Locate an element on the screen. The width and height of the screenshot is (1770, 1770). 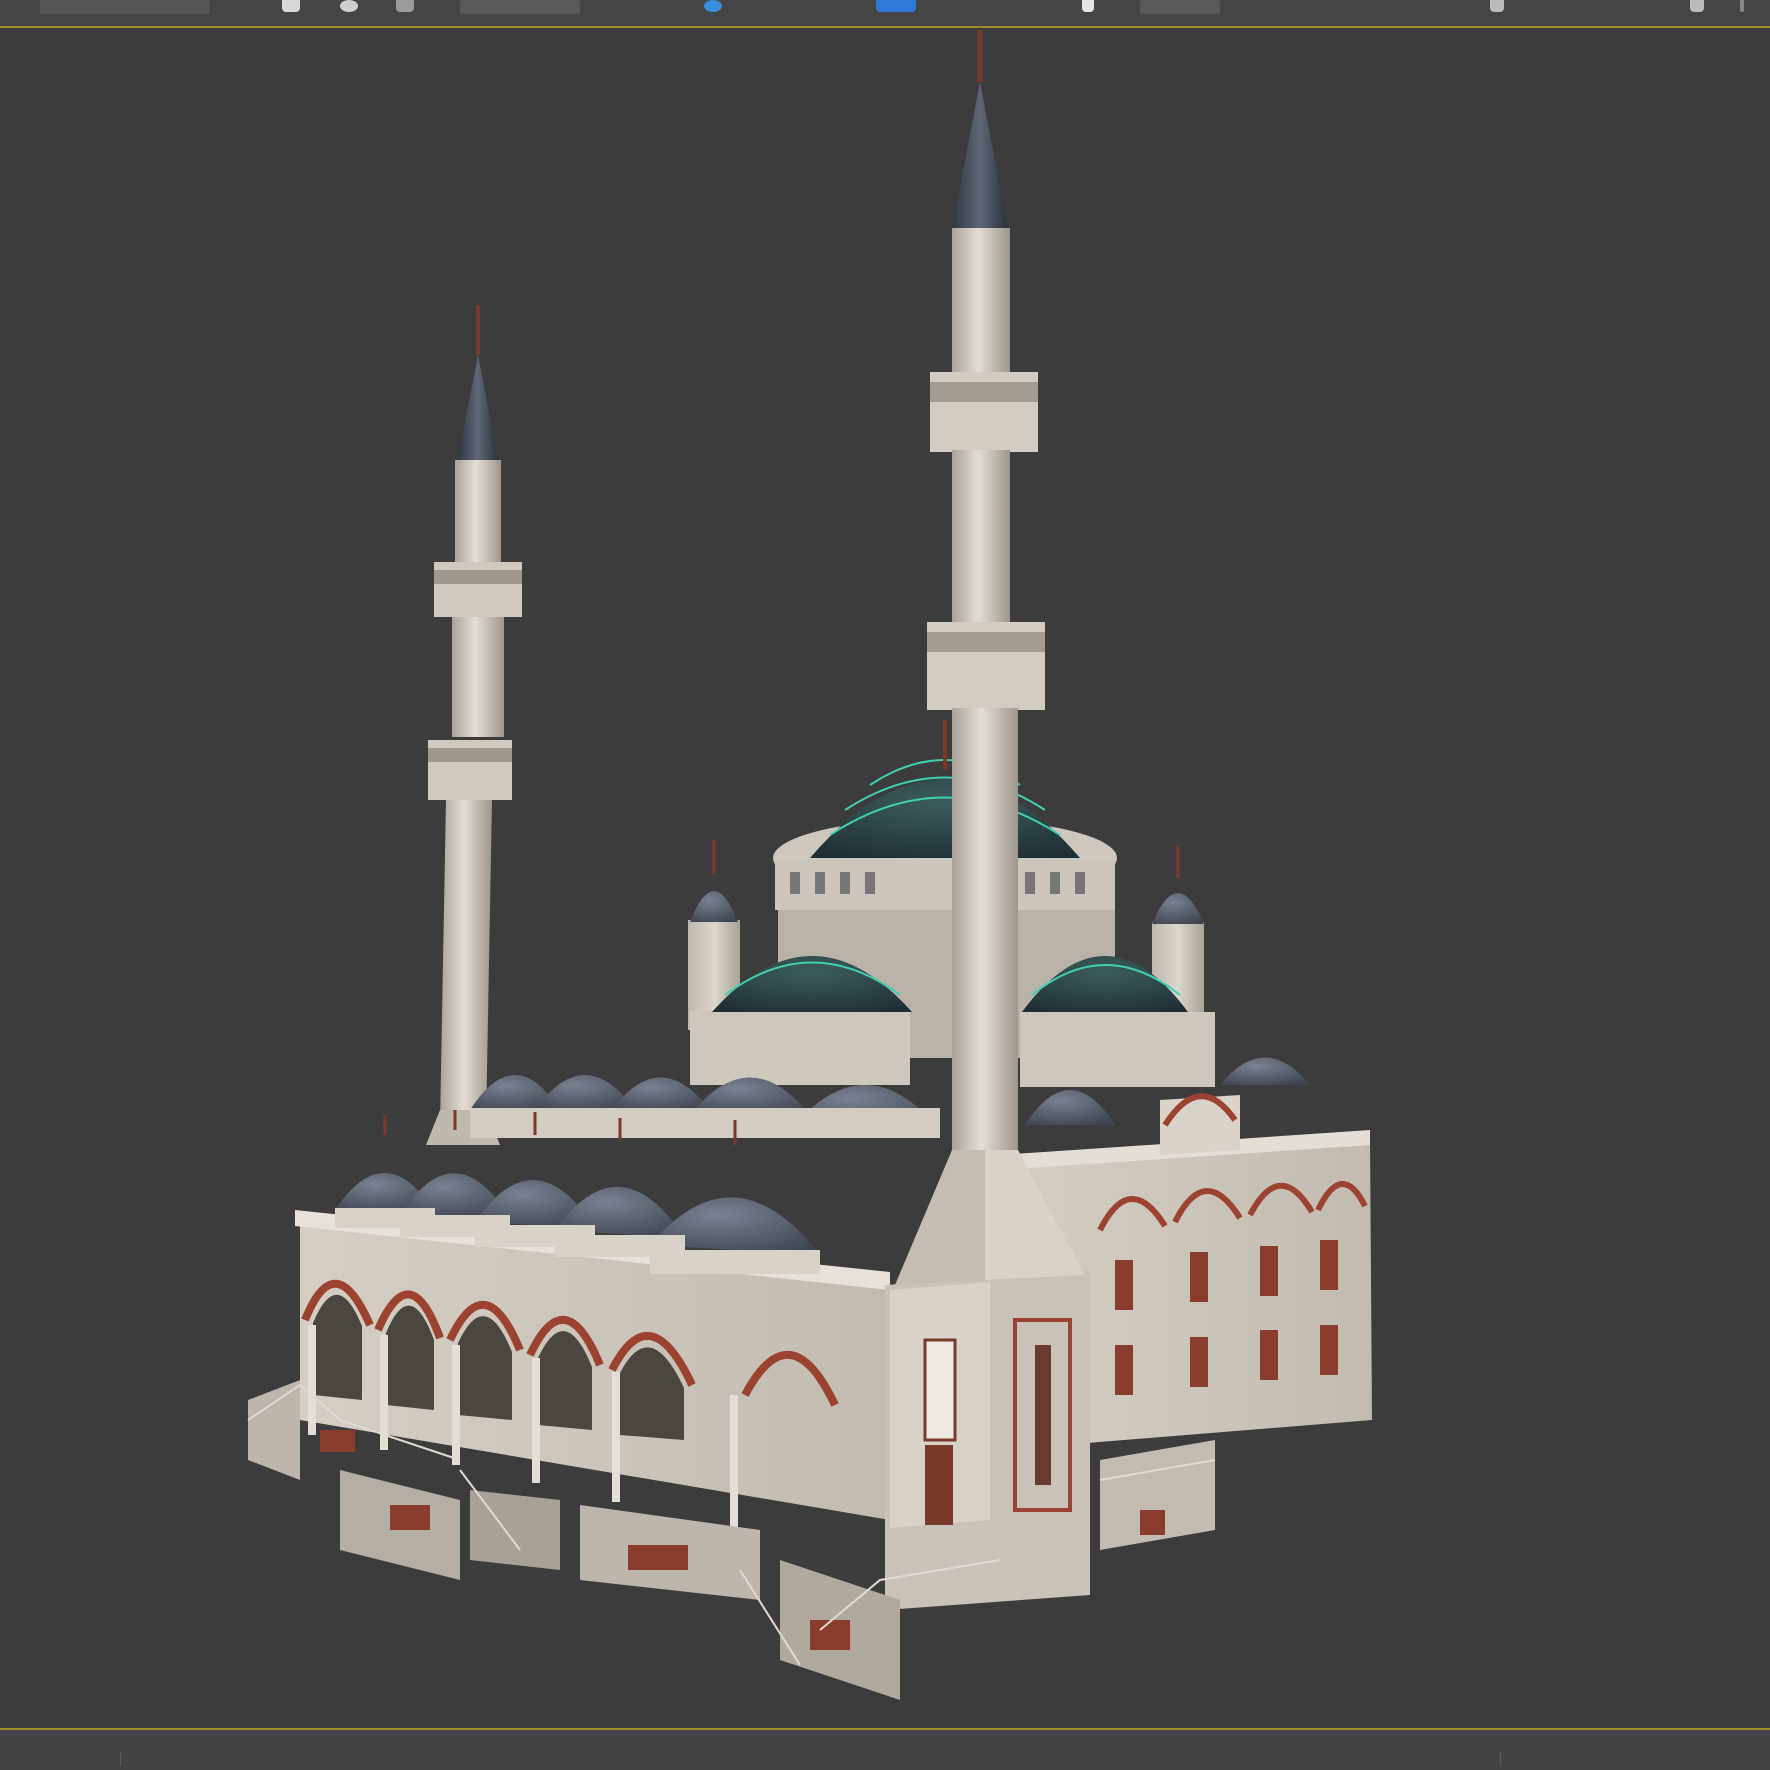
toolbar-scroll-handle is located at coordinates (1742, 6).